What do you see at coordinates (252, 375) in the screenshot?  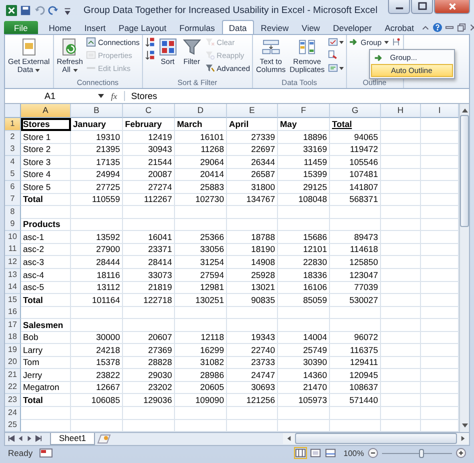 I see `table-cell: 24747` at bounding box center [252, 375].